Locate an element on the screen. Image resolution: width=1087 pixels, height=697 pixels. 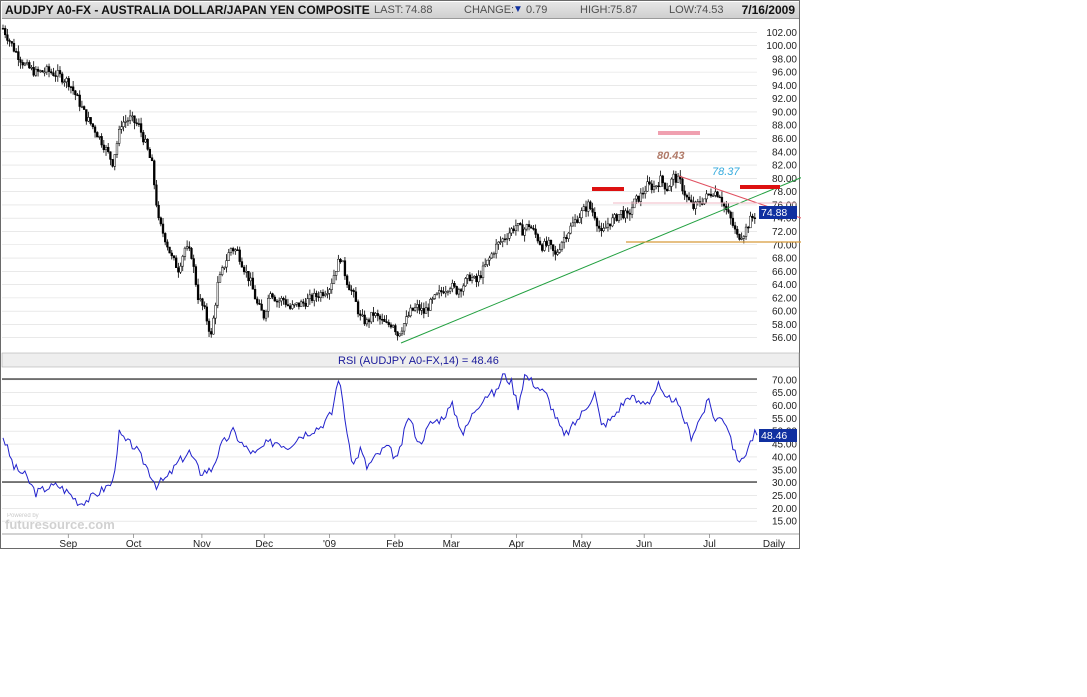
annotation-80-43: 80.43 is located at coordinates (671, 156).